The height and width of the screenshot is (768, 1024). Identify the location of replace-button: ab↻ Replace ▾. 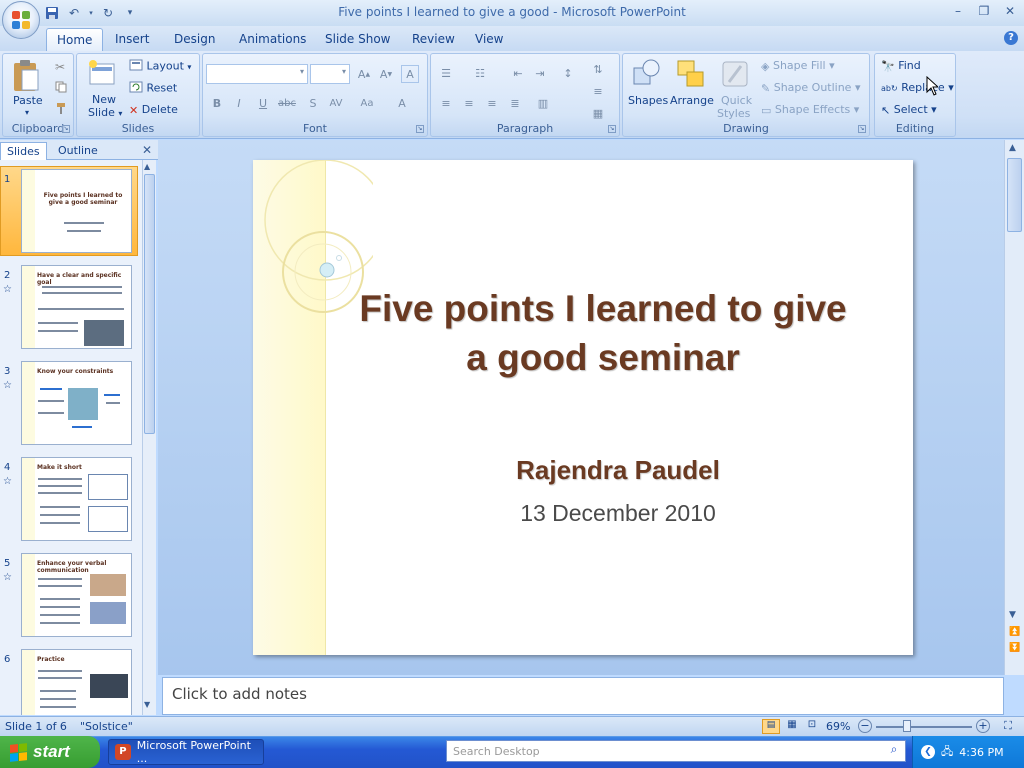
(917, 87).